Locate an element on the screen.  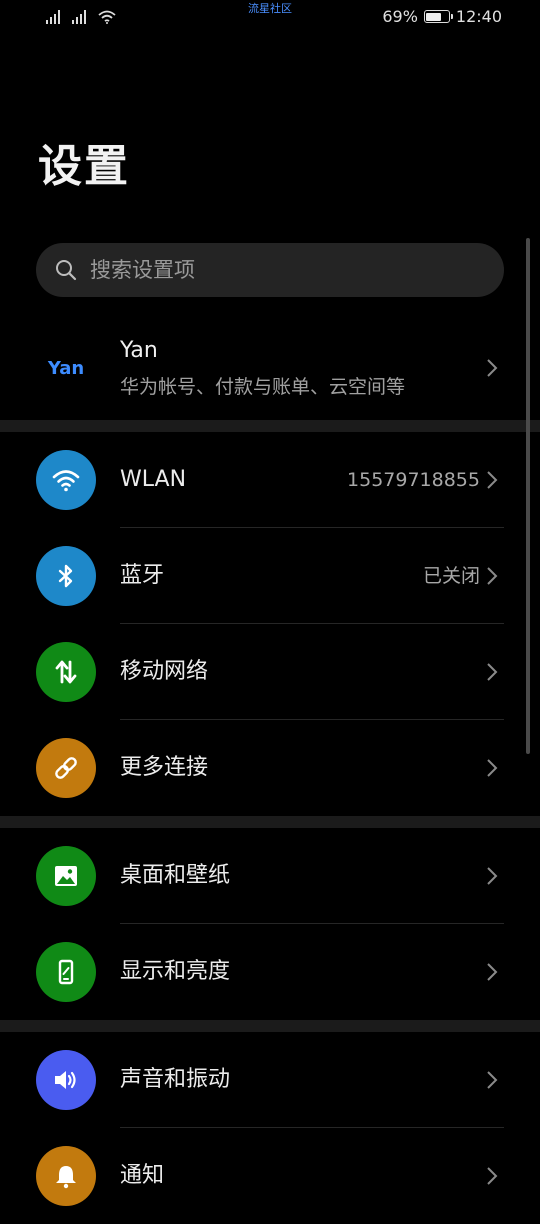
settings-item-display: 显示和亮度 is located at coordinates (270, 972).